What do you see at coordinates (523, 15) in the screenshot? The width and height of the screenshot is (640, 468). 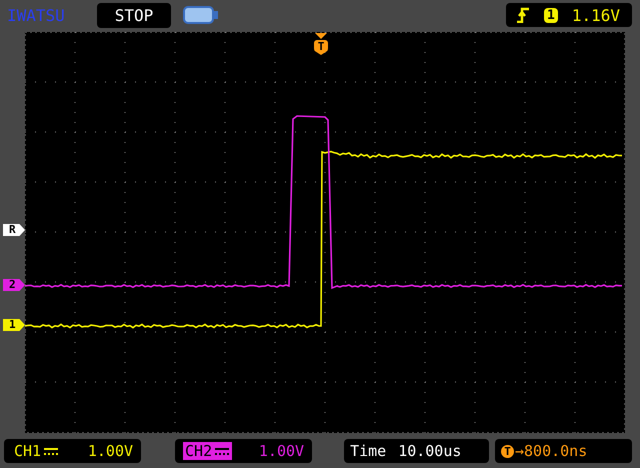 I see `rising-edge-icon` at bounding box center [523, 15].